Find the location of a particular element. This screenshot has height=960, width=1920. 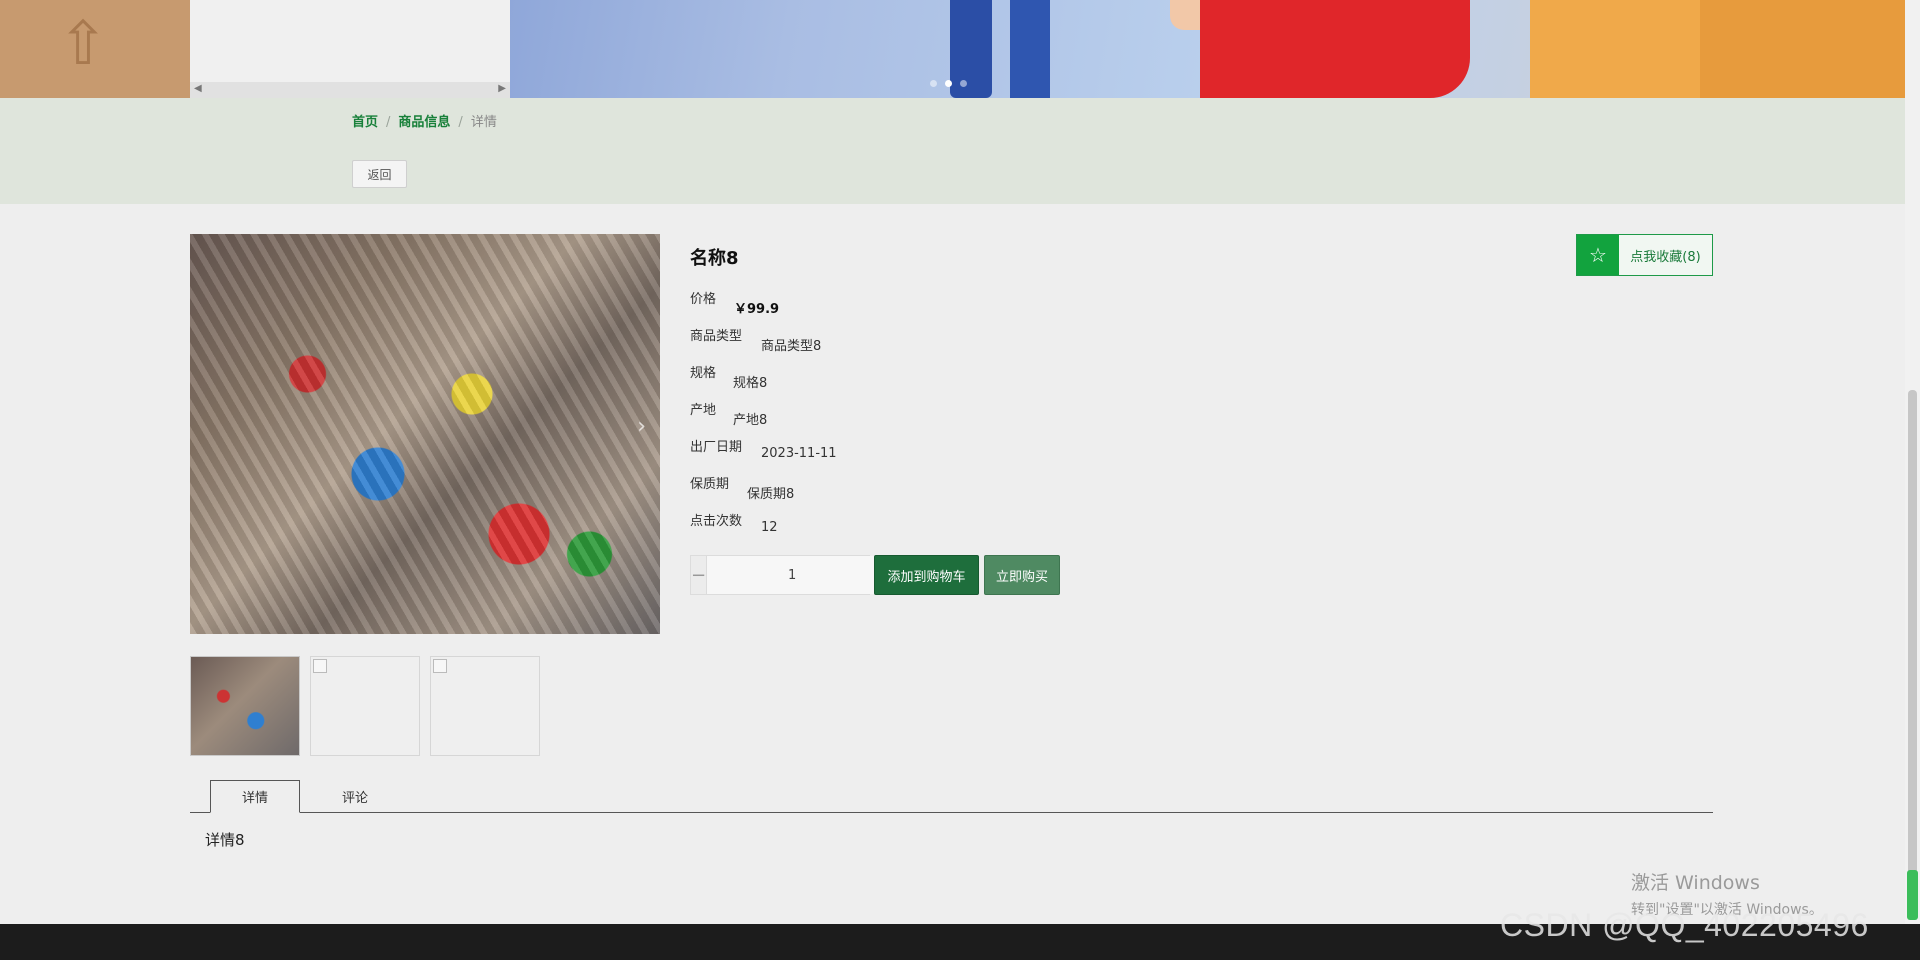

favorite-label: 点我收藏(8) is located at coordinates (1665, 257).